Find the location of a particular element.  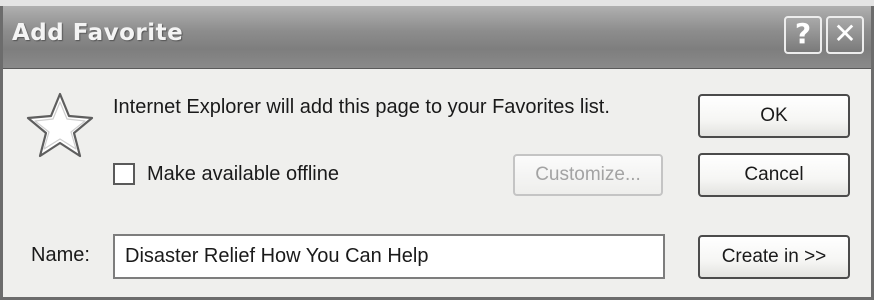

name-input is located at coordinates (389, 256).